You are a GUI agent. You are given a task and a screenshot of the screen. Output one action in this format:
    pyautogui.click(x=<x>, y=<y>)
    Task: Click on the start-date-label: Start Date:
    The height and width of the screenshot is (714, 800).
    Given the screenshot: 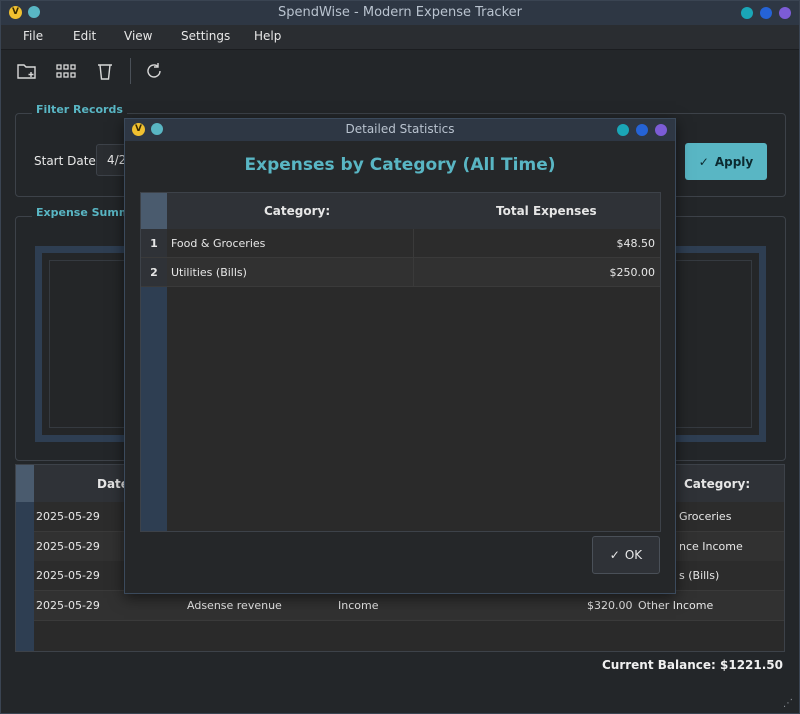 What is the action you would take?
    pyautogui.click(x=67, y=161)
    